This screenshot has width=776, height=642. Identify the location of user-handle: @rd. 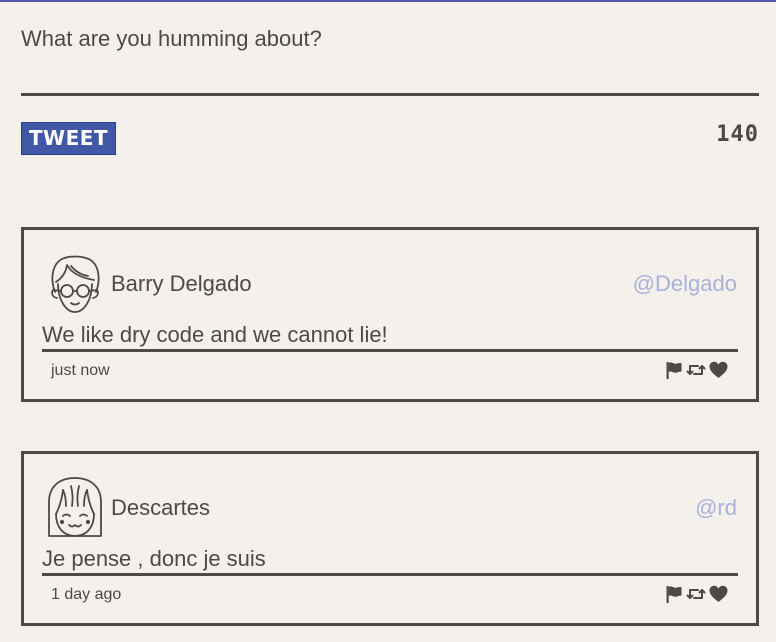
(716, 508).